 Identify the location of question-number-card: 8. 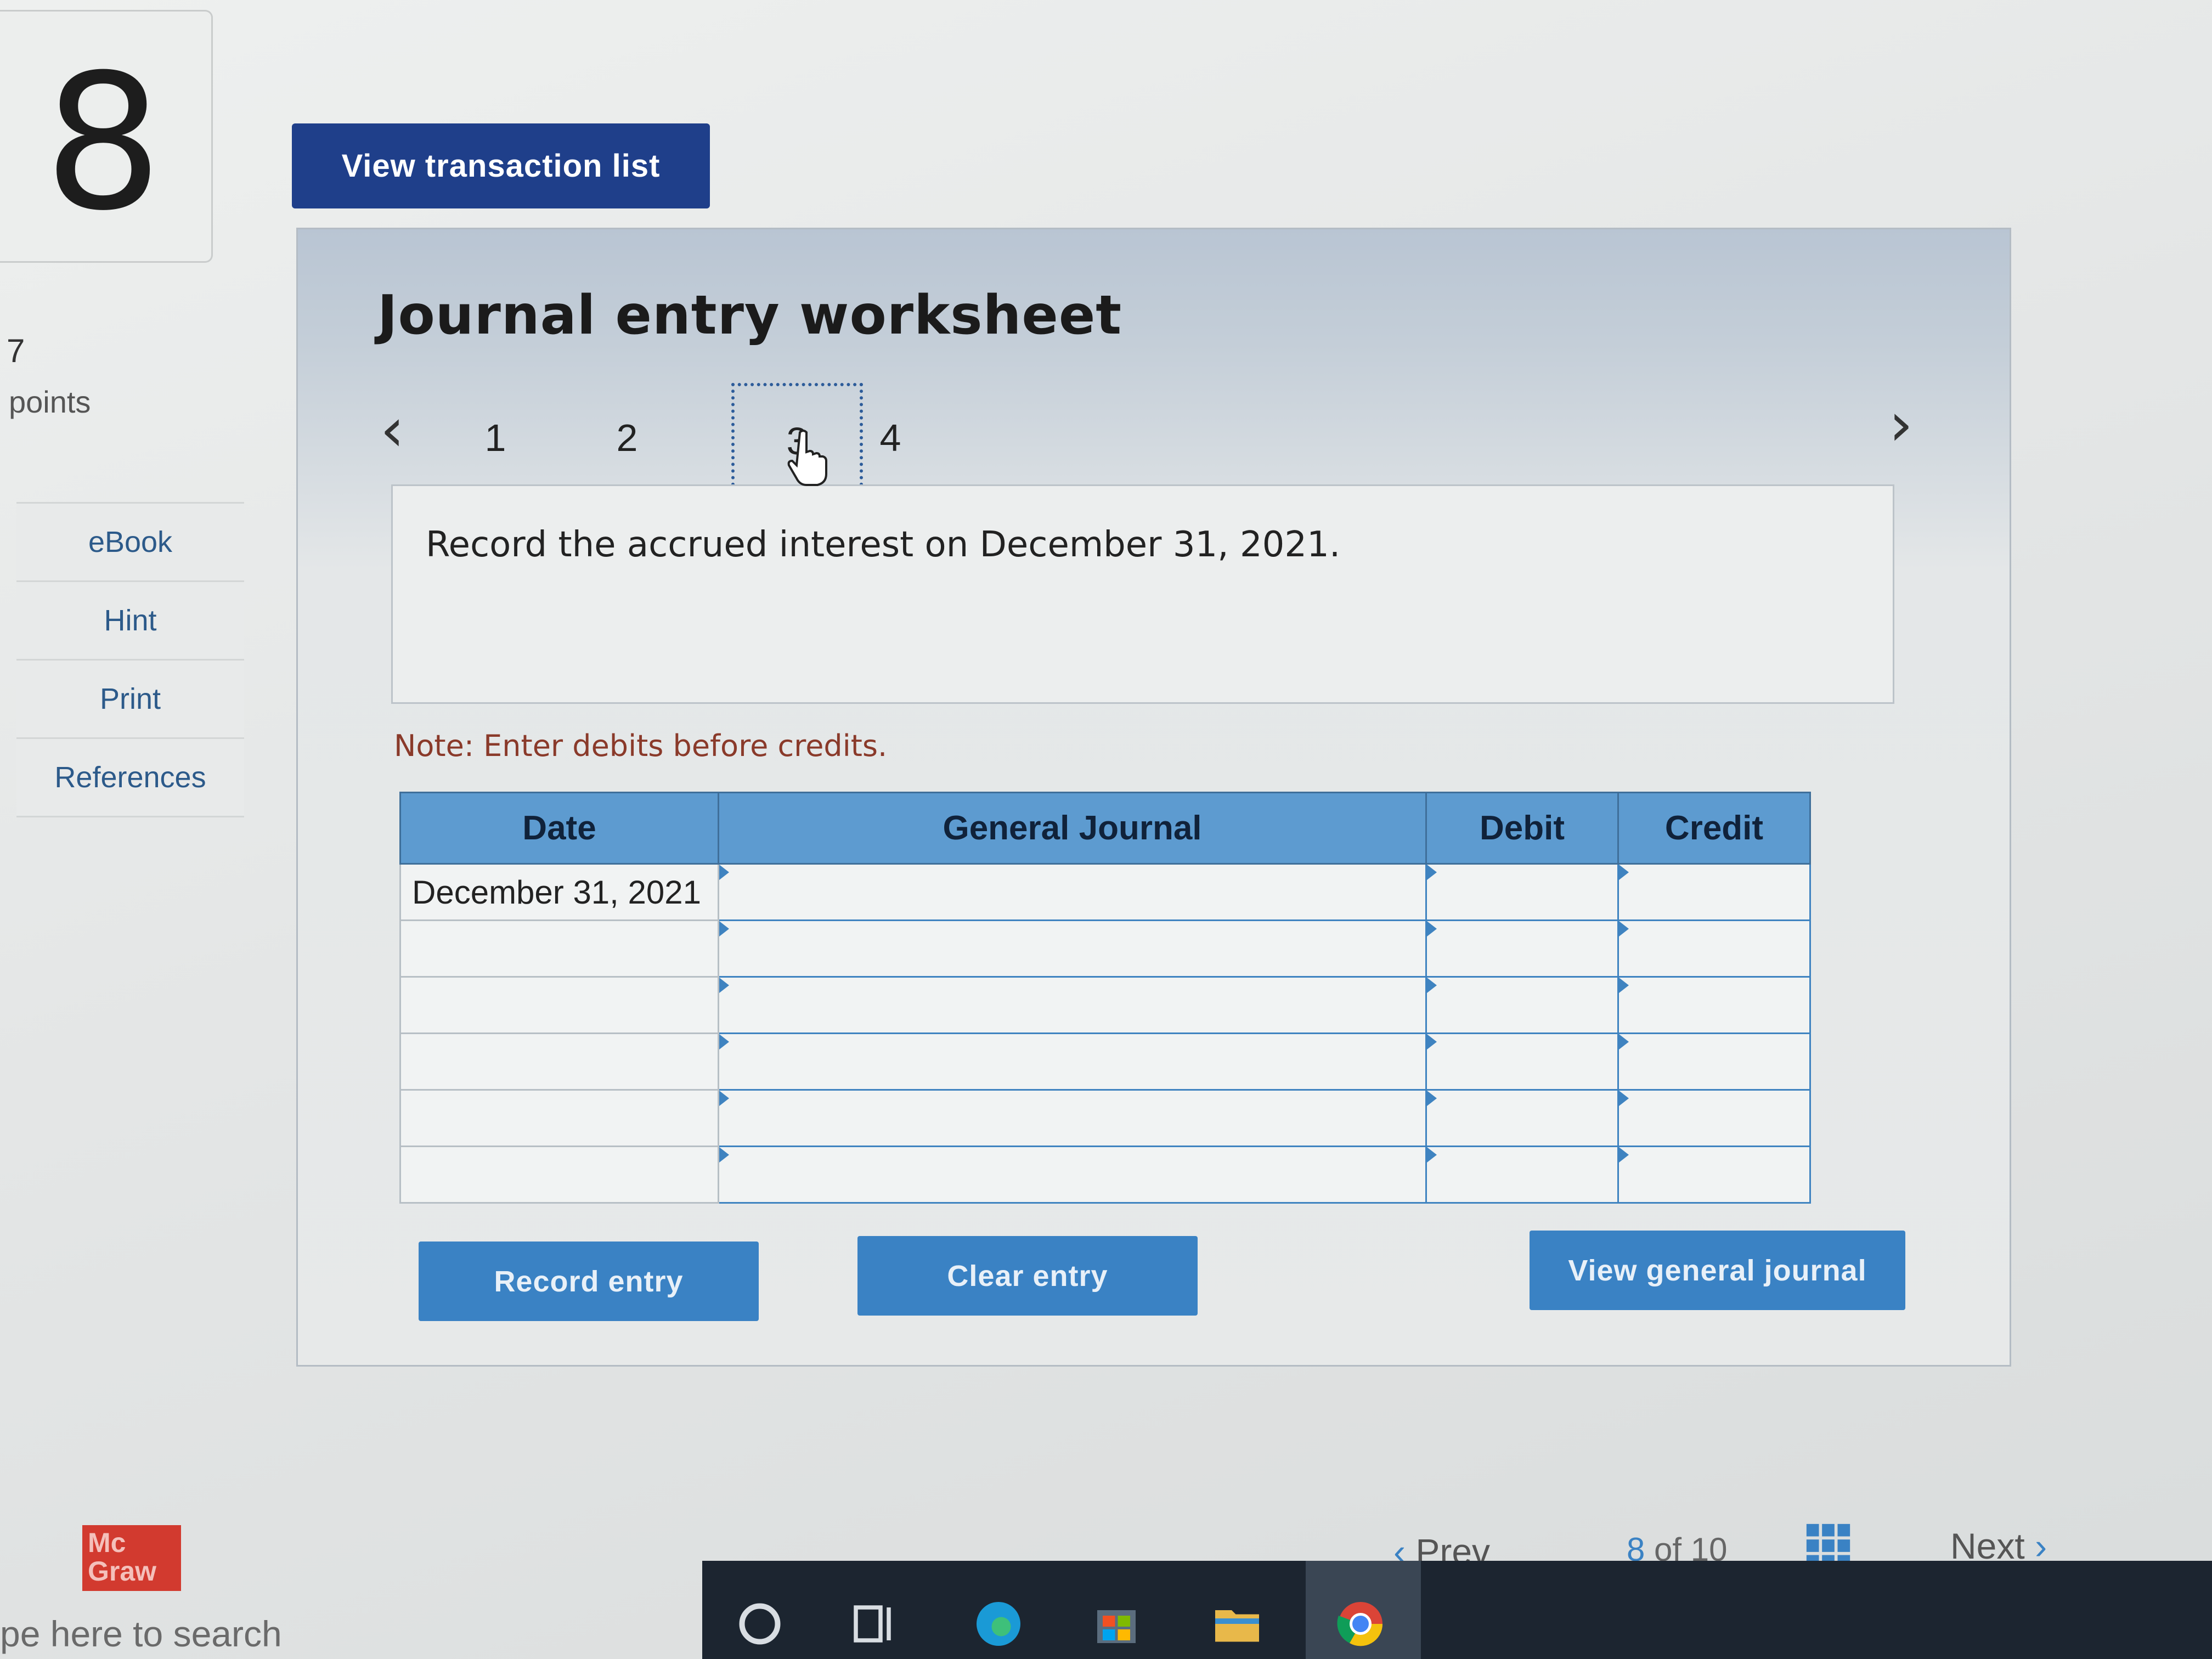
(107, 137).